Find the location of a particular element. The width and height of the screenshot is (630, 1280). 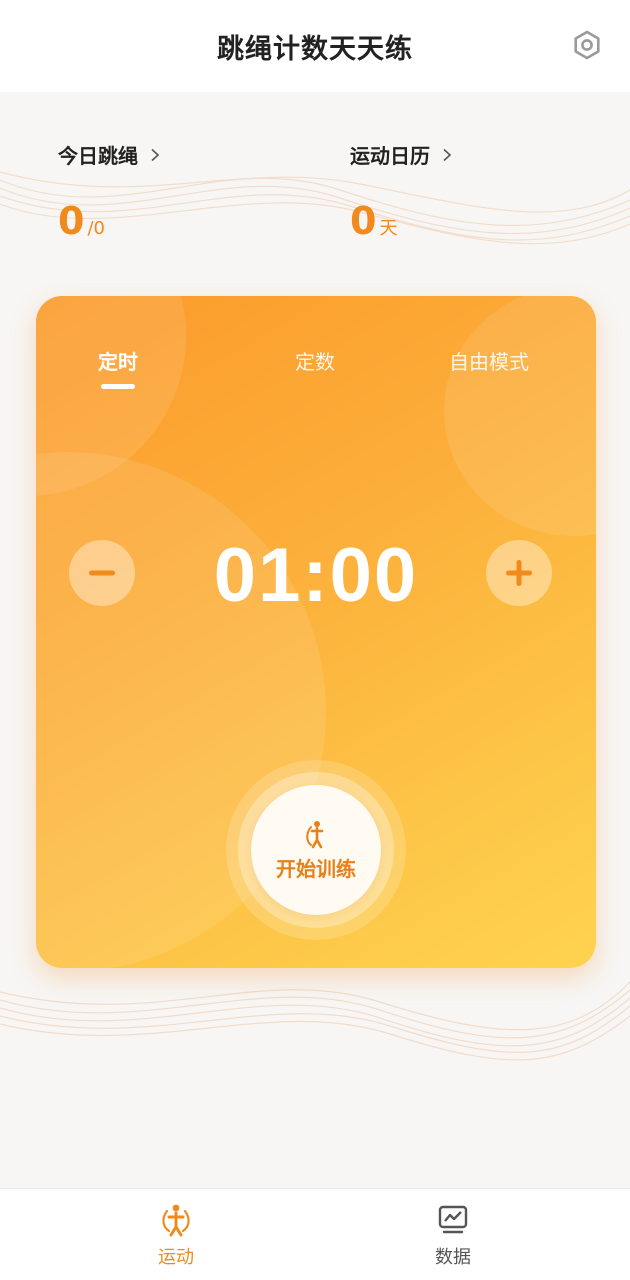

tab-free-mode: 自由模式 is located at coordinates (489, 360).